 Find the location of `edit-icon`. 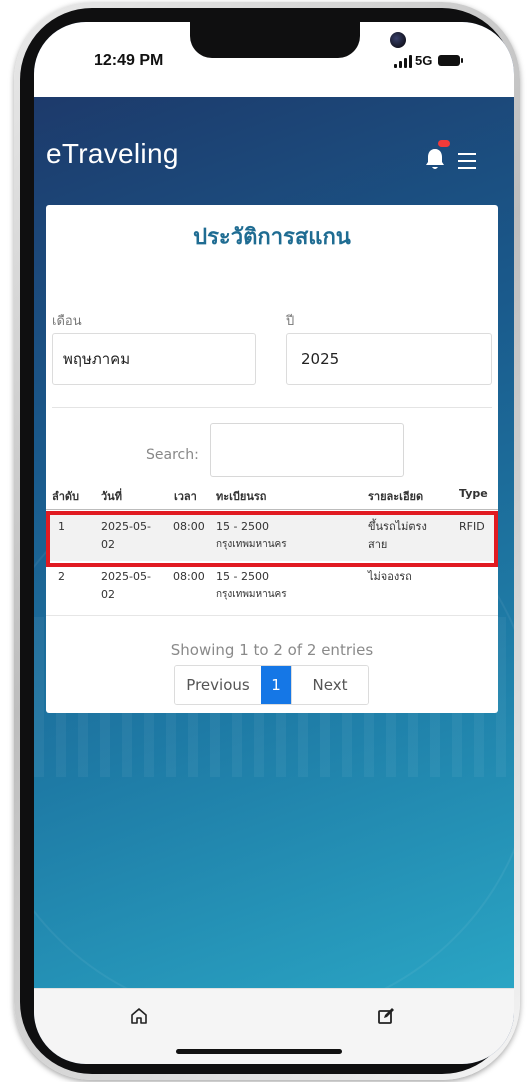

edit-icon is located at coordinates (386, 1016).